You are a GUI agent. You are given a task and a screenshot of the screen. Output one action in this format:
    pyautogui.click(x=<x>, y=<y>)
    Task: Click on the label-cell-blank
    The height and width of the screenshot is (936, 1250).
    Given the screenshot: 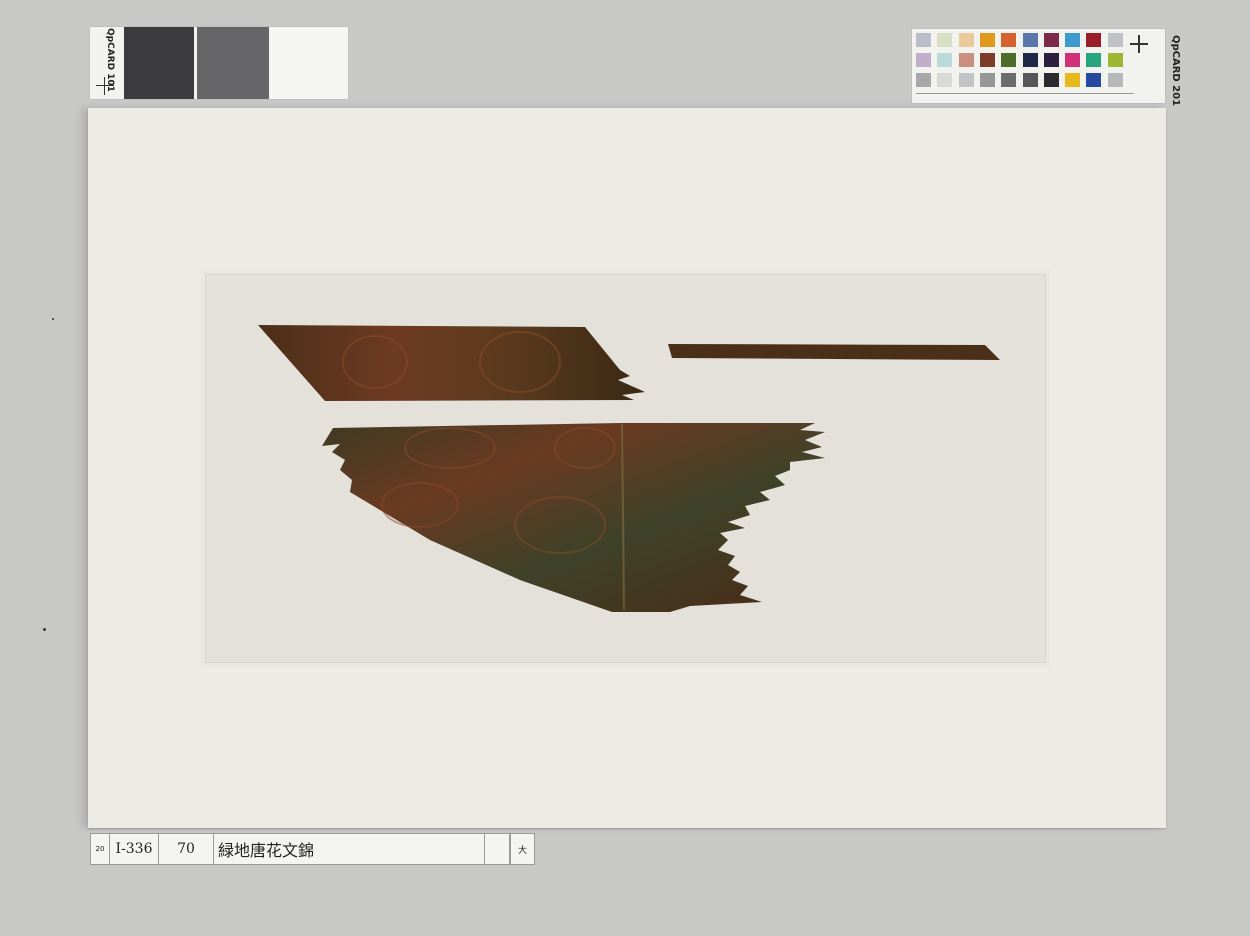 What is the action you would take?
    pyautogui.click(x=497, y=849)
    